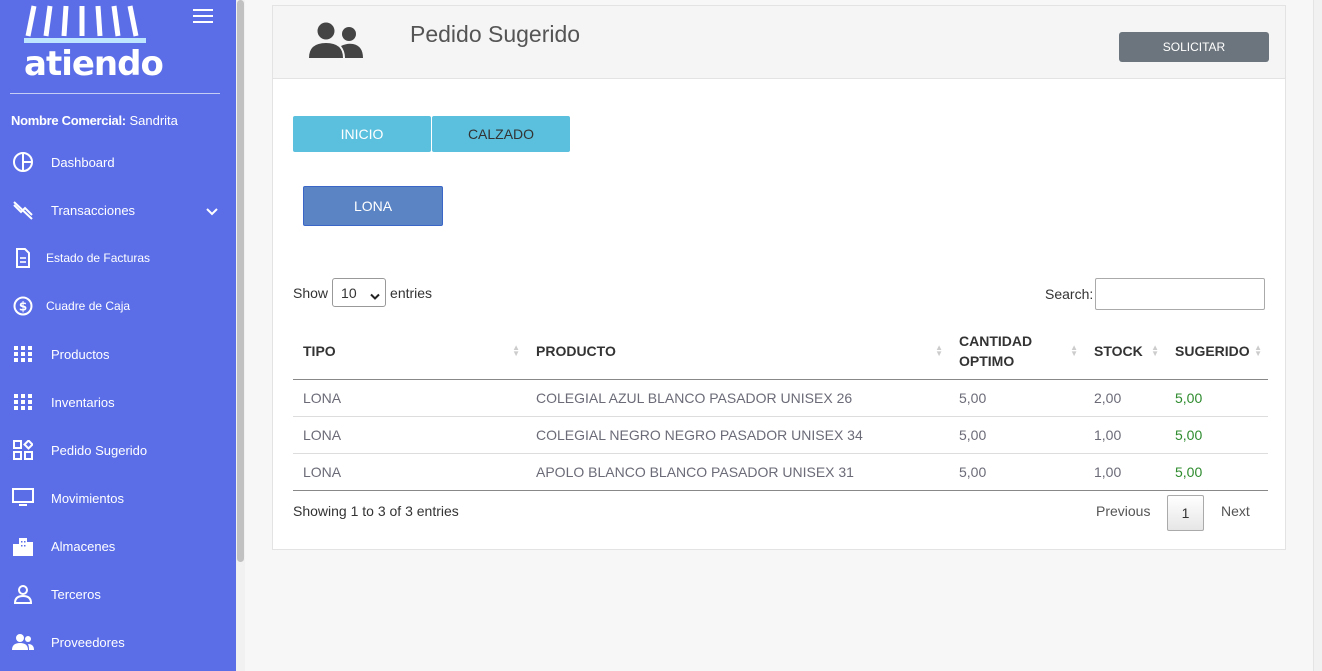 Image resolution: width=1322 pixels, height=671 pixels. I want to click on column-header-stock: STOCK ▲ ▼, so click(1124, 352).